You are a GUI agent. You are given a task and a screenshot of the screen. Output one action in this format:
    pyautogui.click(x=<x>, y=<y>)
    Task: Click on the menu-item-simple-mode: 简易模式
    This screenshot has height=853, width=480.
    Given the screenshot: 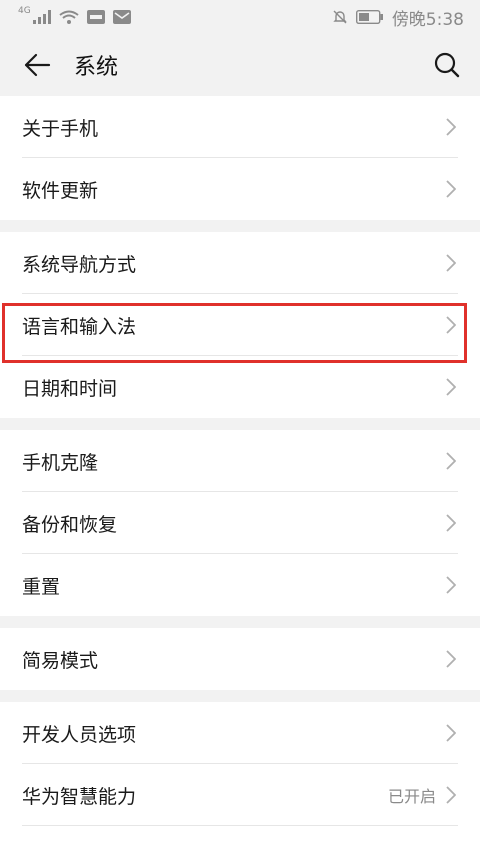 What is the action you would take?
    pyautogui.click(x=240, y=659)
    